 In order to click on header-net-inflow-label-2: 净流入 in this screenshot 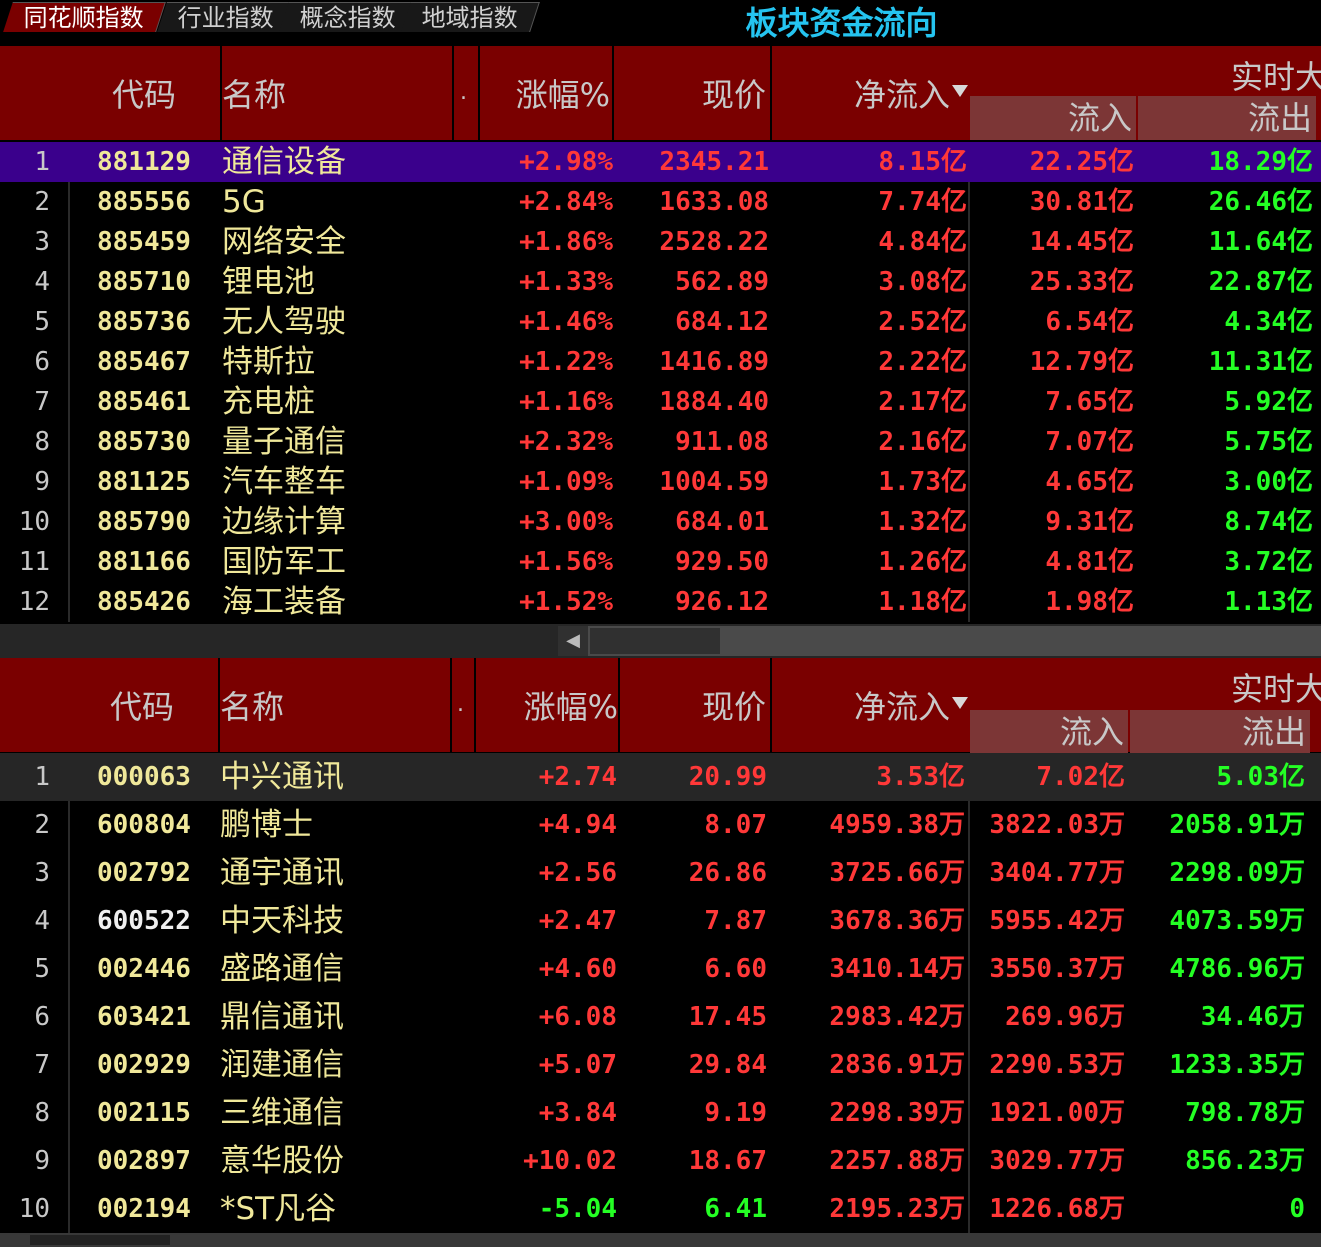, I will do `click(901, 707)`.